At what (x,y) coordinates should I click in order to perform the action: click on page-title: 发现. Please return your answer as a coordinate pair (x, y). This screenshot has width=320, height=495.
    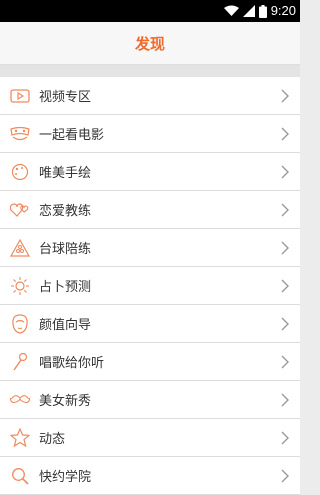
    Looking at the image, I should click on (149, 43).